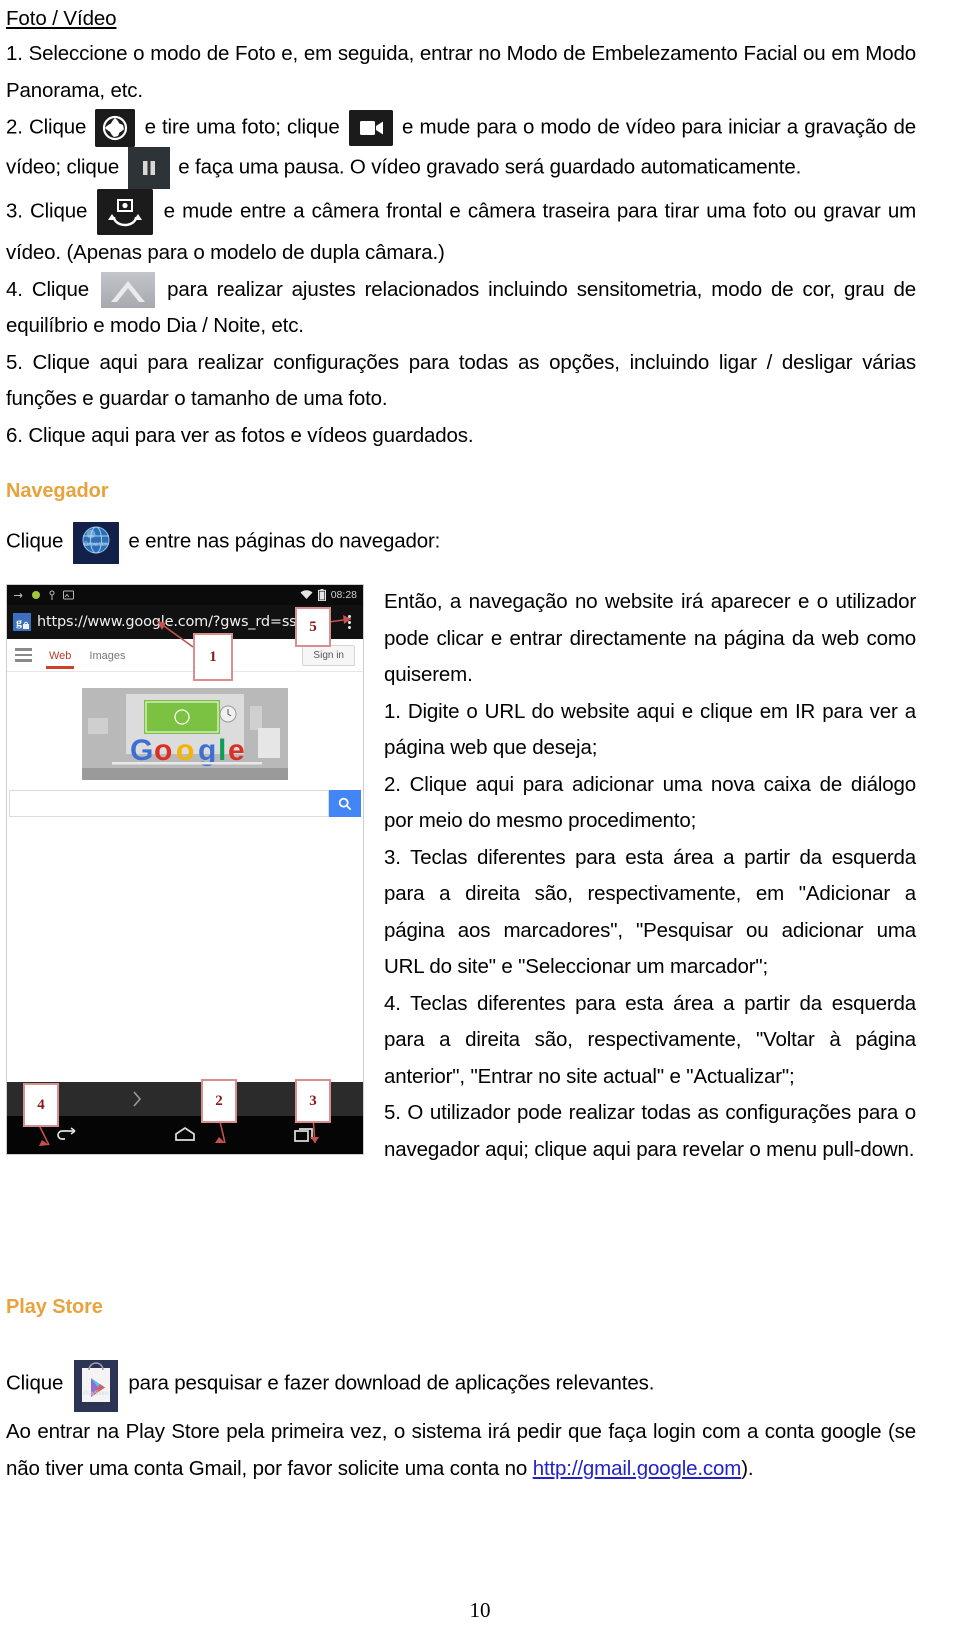 This screenshot has width=960, height=1651. I want to click on browser-intro-a: Clique, so click(35, 541).